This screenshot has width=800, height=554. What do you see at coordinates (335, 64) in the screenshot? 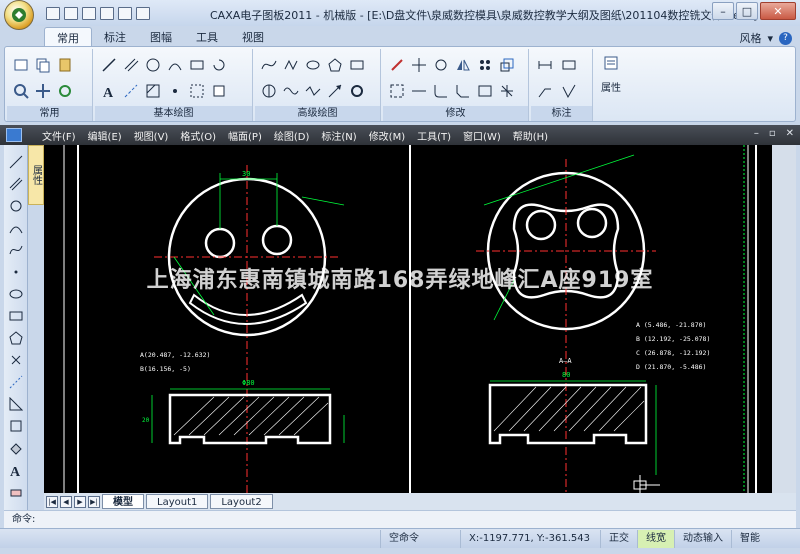
I see `polygon-icon` at bounding box center [335, 64].